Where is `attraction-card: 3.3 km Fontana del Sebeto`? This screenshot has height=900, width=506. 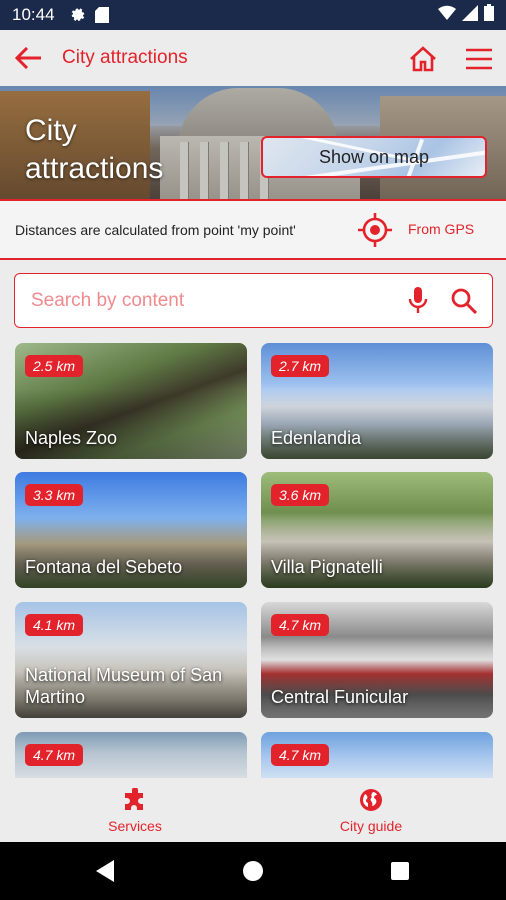 attraction-card: 3.3 km Fontana del Sebeto is located at coordinates (131, 530).